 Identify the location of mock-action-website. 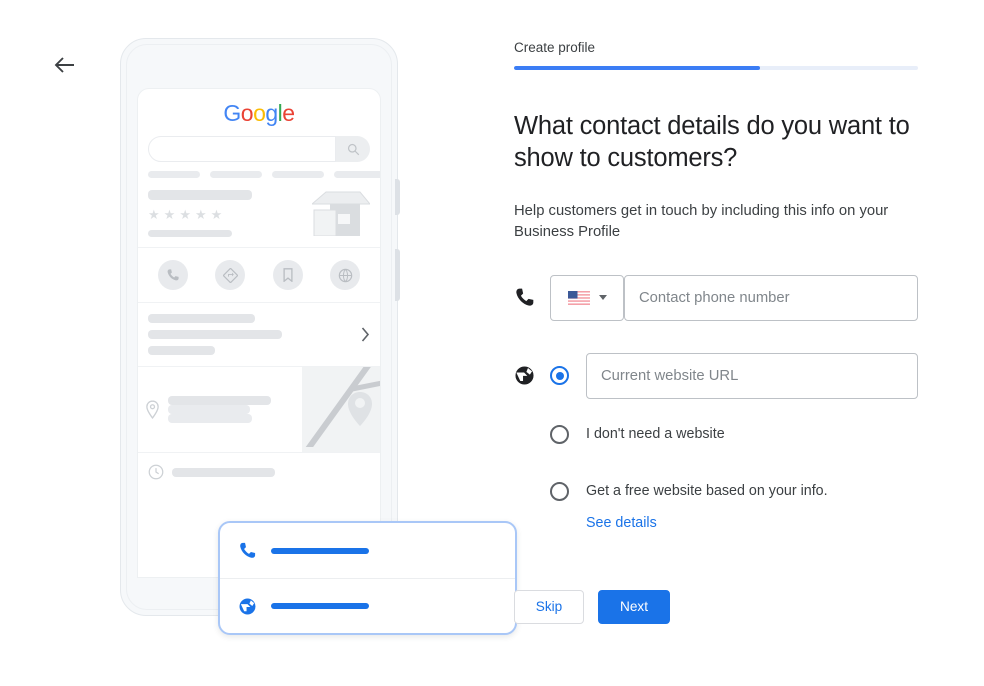
(345, 275).